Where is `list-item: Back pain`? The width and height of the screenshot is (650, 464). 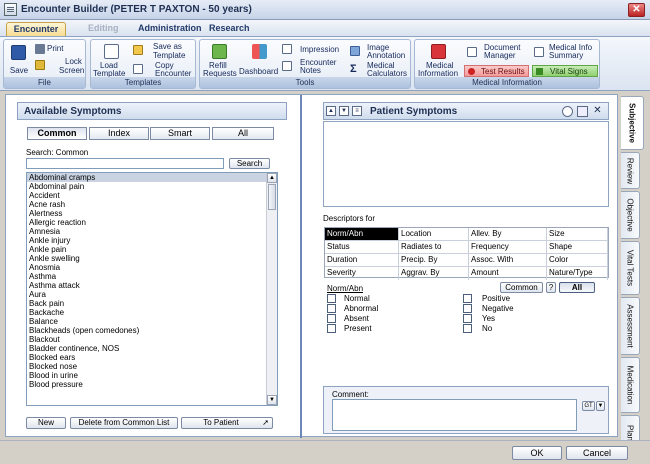
list-item: Back pain is located at coordinates (152, 303).